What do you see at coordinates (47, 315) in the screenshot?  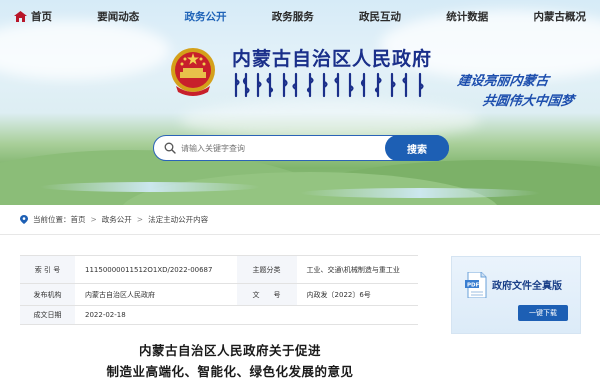 I see `meta-key-date: 成文日期` at bounding box center [47, 315].